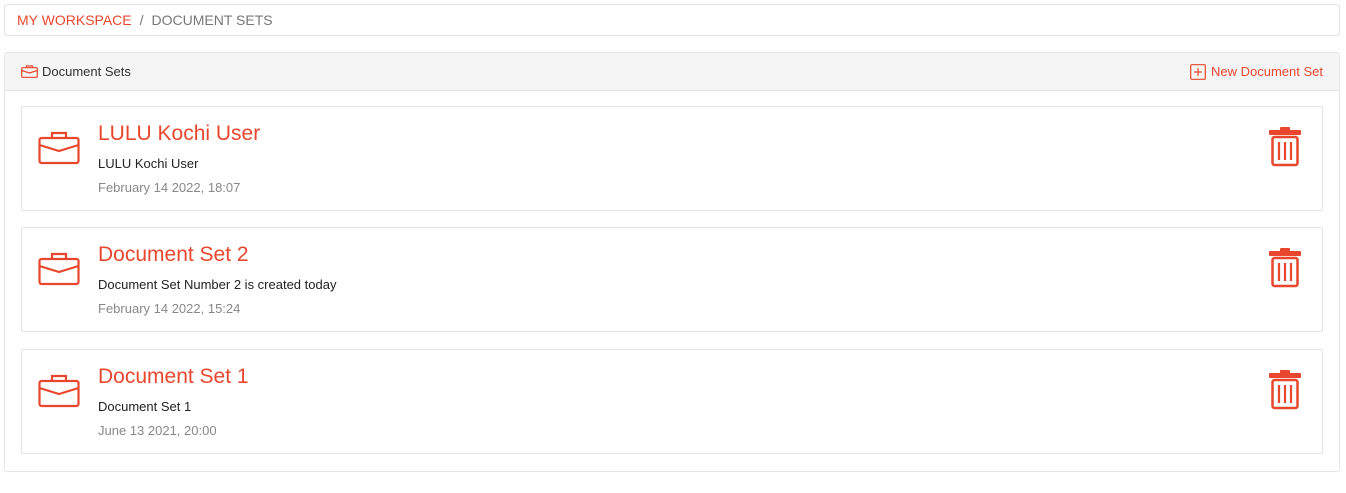  I want to click on document-set-description: Document Set 1, so click(145, 406).